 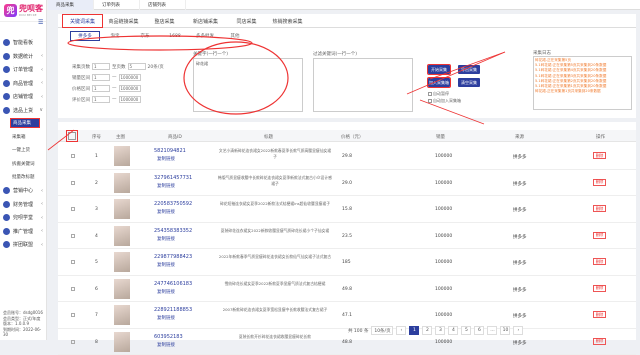 What do you see at coordinates (347, 342) in the screenshot?
I see `product-price: 48.8` at bounding box center [347, 342].